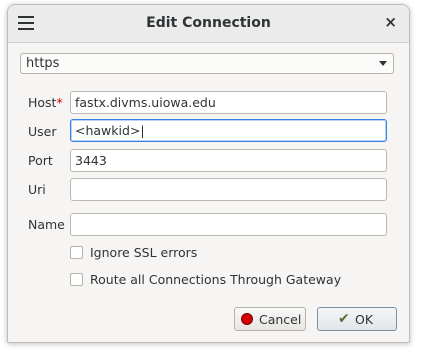 The width and height of the screenshot is (426, 356). Describe the element at coordinates (76, 252) in the screenshot. I see `ignore-ssl-checkbox` at that location.